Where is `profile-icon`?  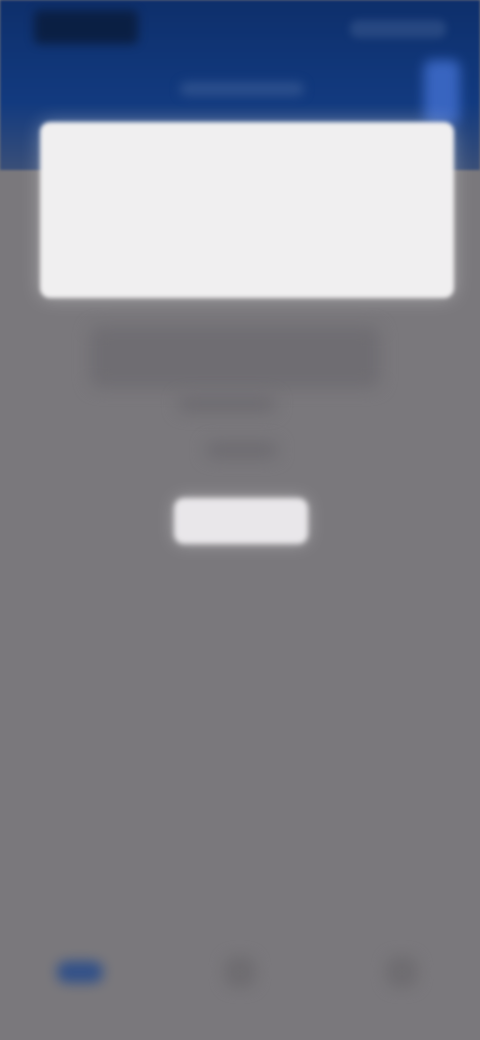 profile-icon is located at coordinates (402, 972).